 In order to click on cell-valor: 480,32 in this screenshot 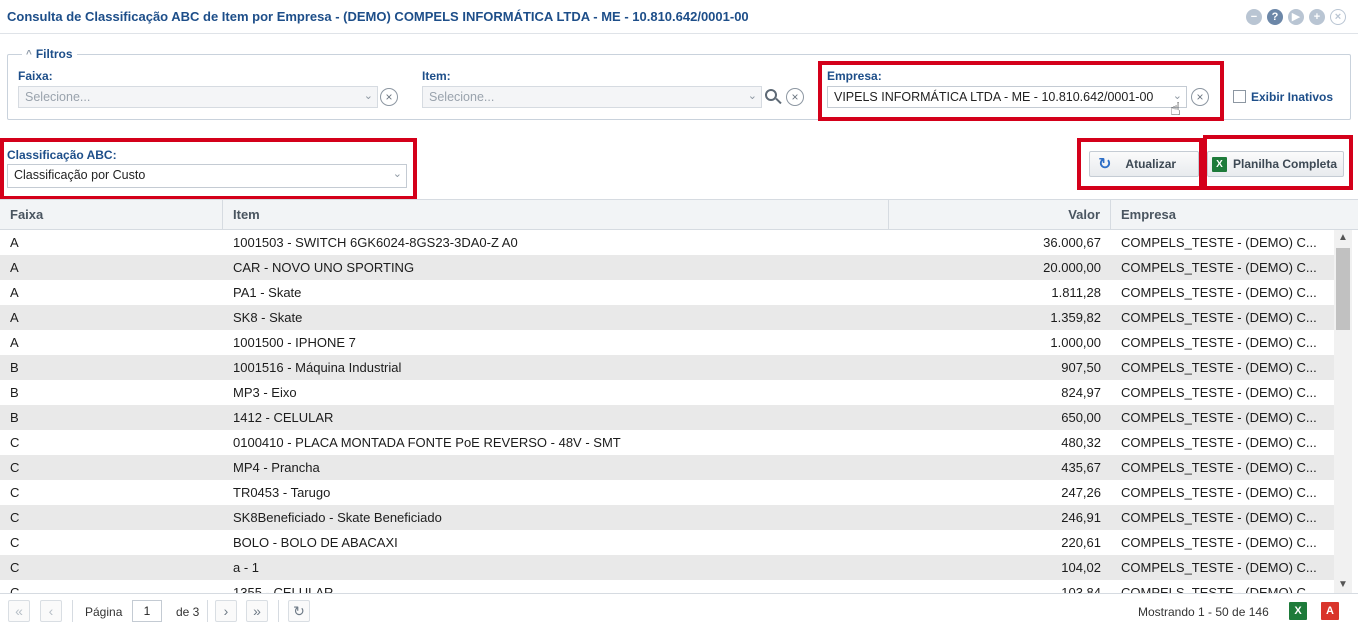, I will do `click(1081, 442)`.